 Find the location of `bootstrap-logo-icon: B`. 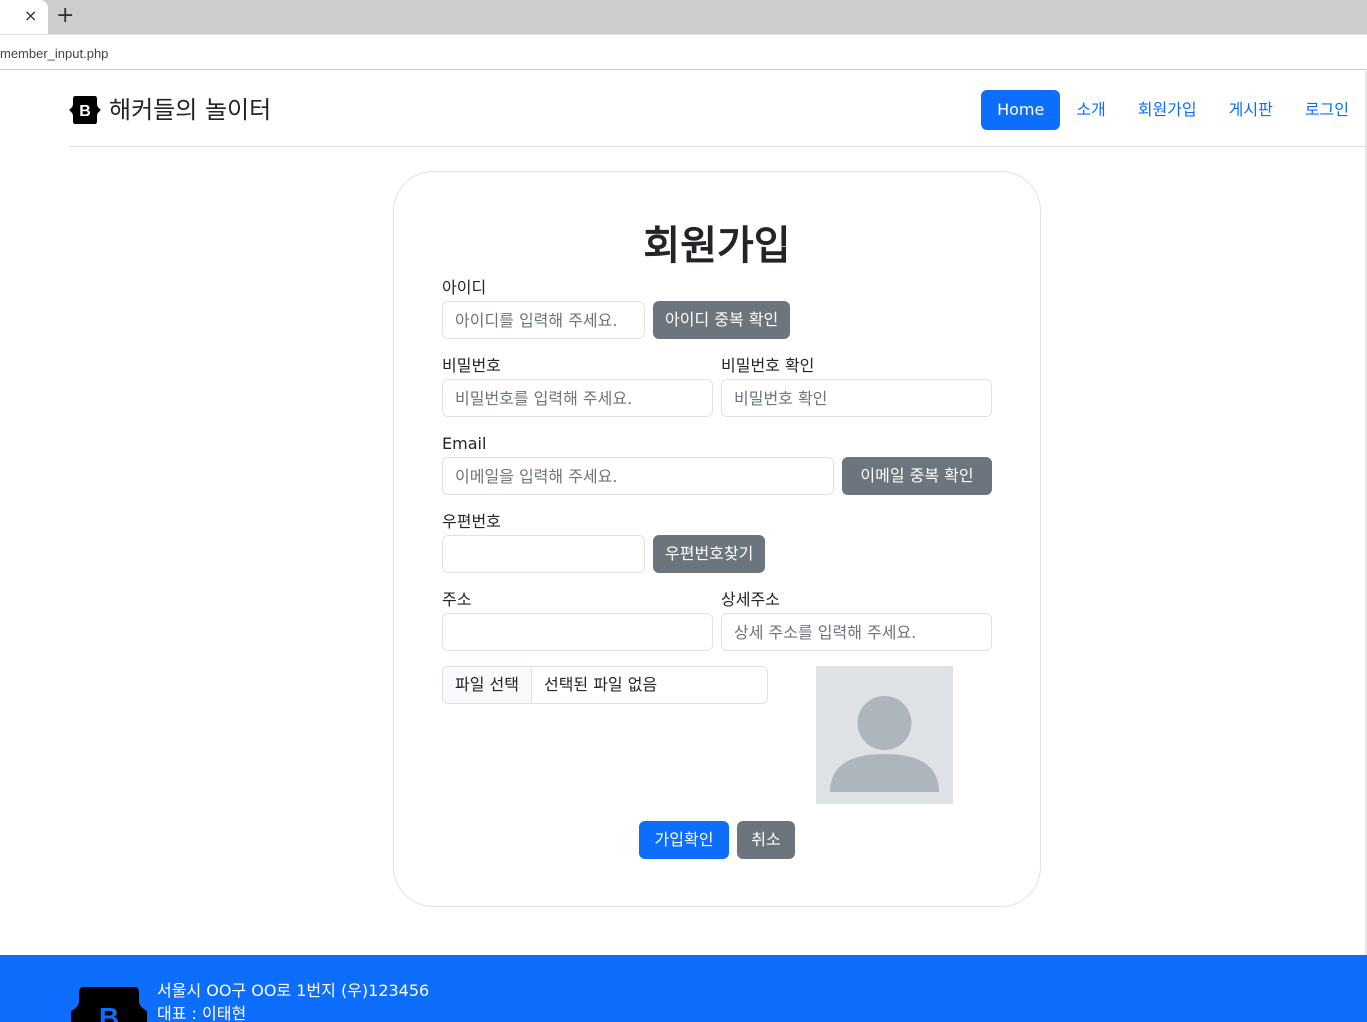

bootstrap-logo-icon: B is located at coordinates (85, 110).